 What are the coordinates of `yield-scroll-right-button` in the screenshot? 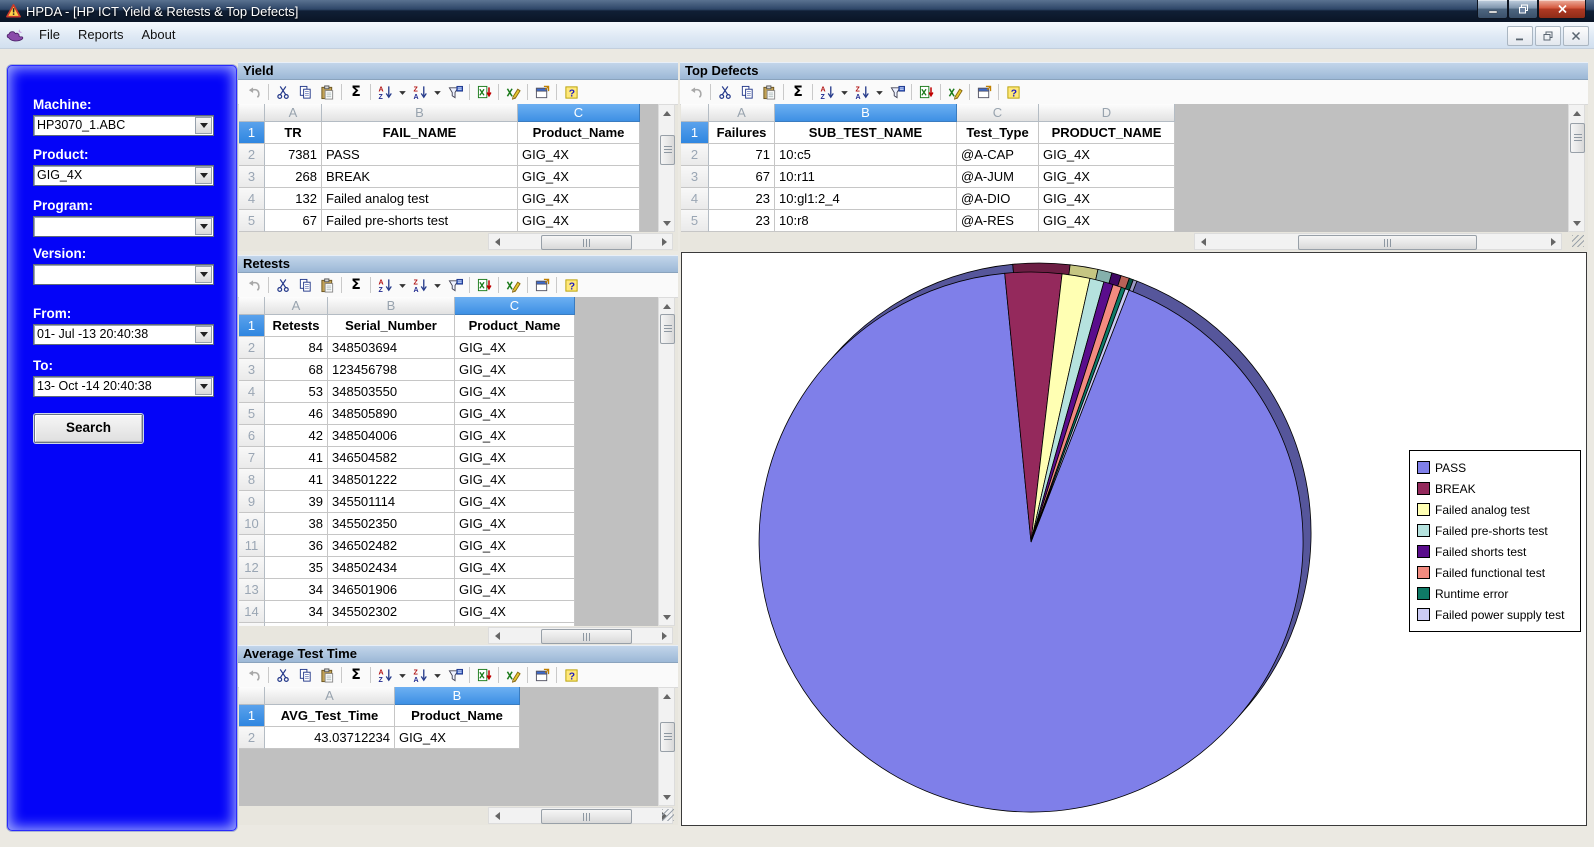 It's located at (664, 241).